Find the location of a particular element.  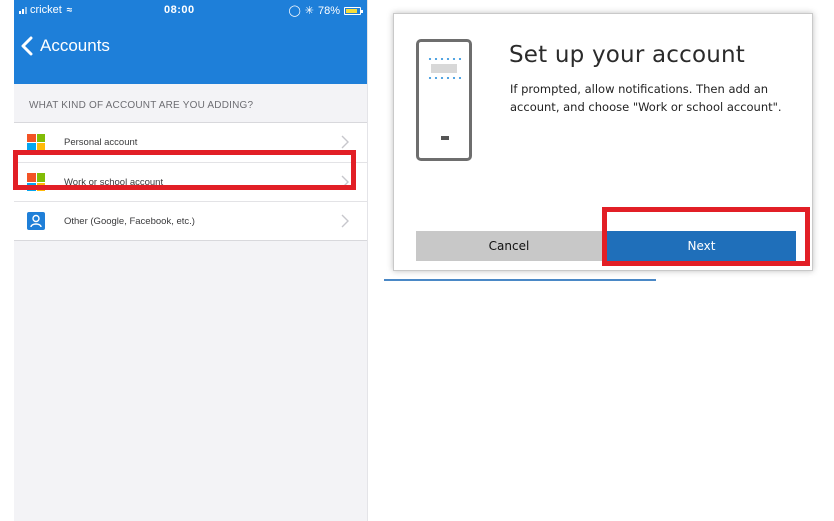

back-button: Accounts is located at coordinates (65, 46).